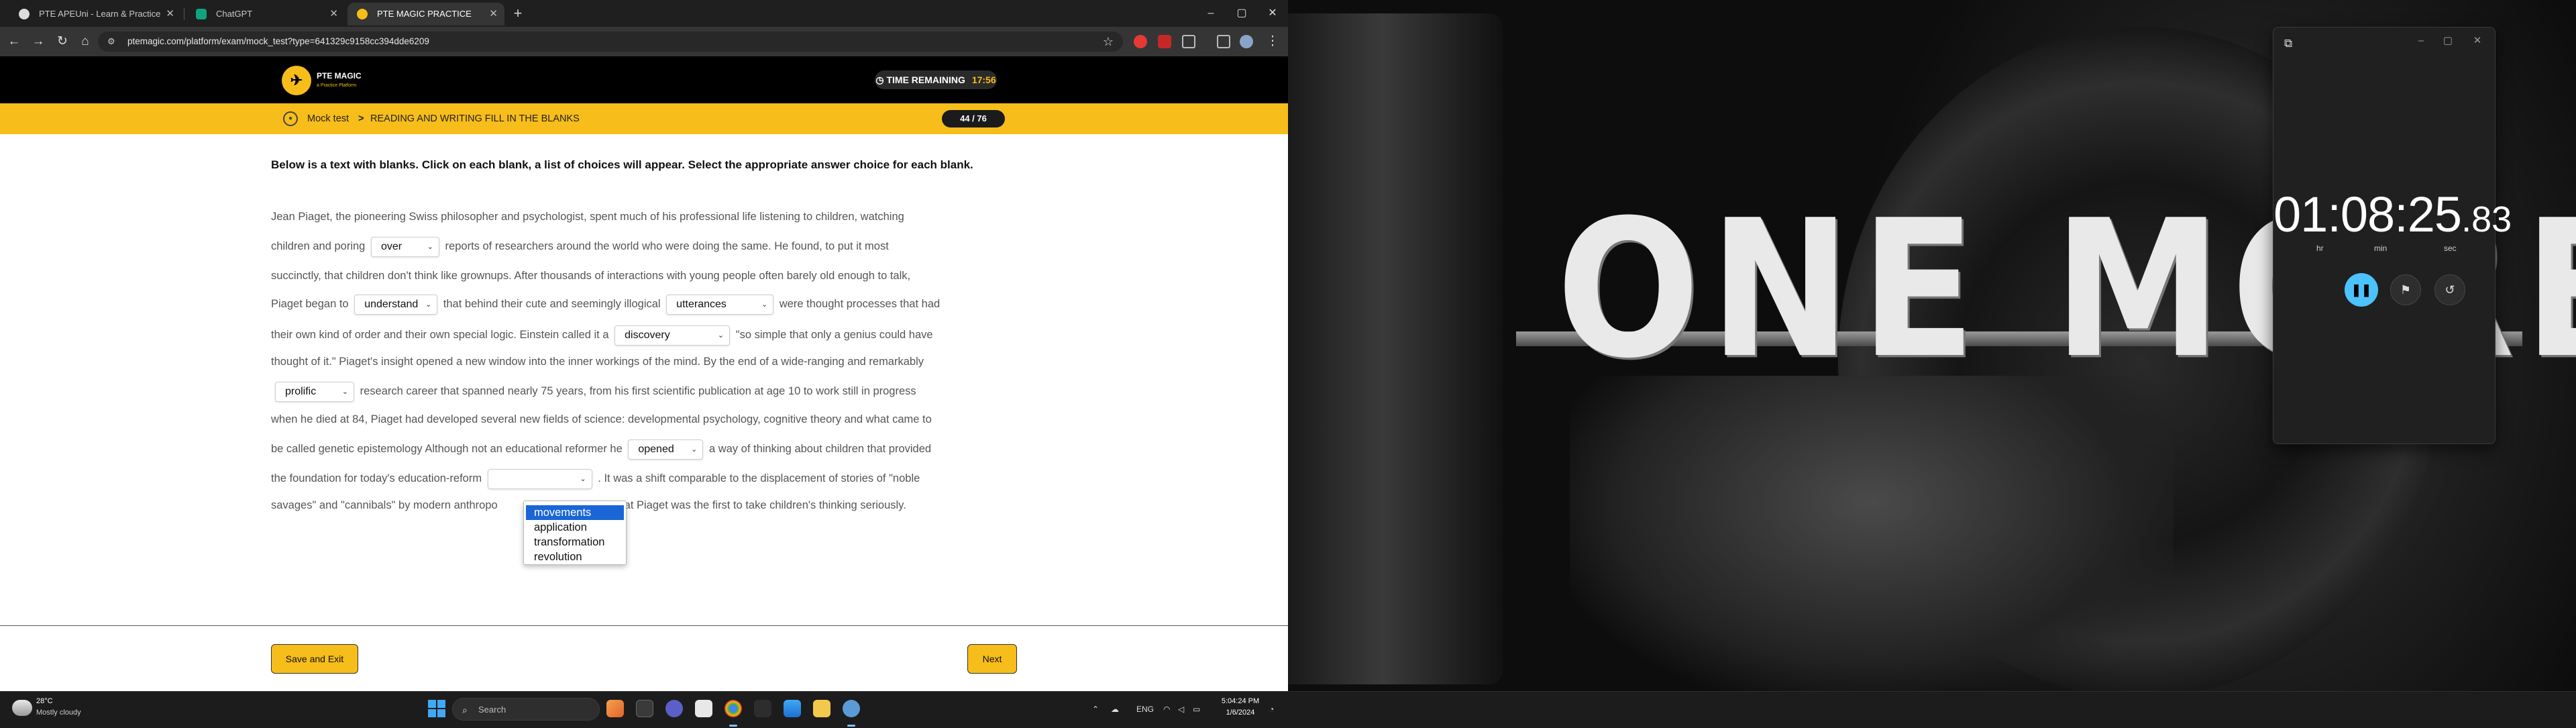  I want to click on cloud-icon, so click(22, 708).